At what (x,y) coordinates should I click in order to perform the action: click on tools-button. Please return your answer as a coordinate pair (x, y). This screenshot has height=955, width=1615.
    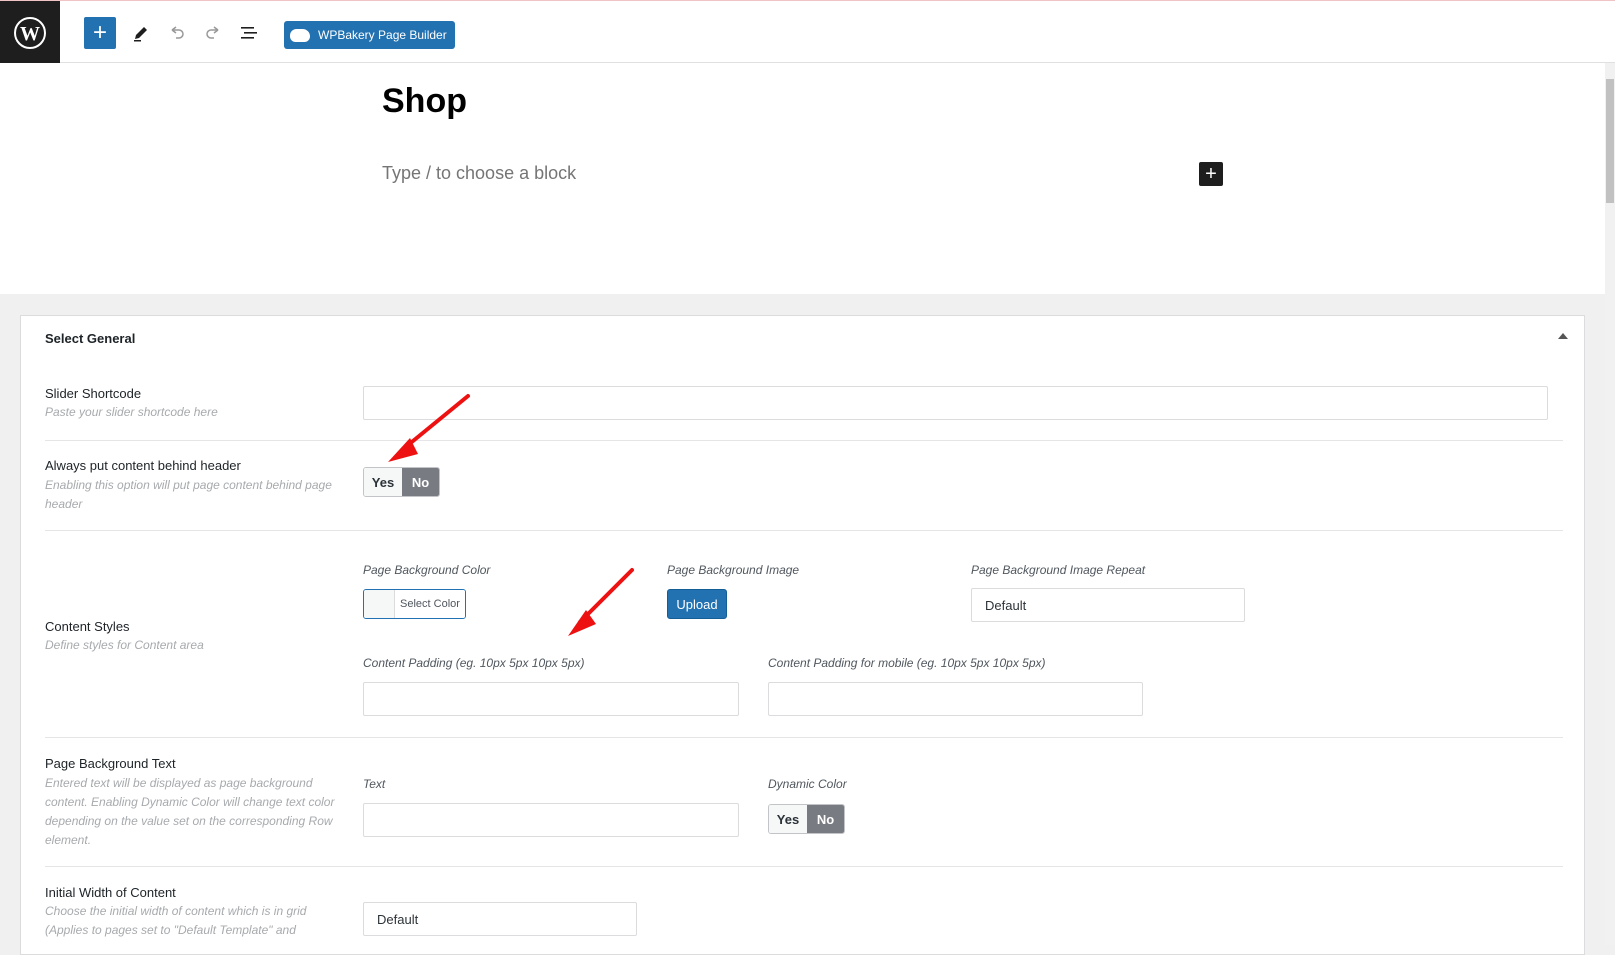
    Looking at the image, I should click on (141, 33).